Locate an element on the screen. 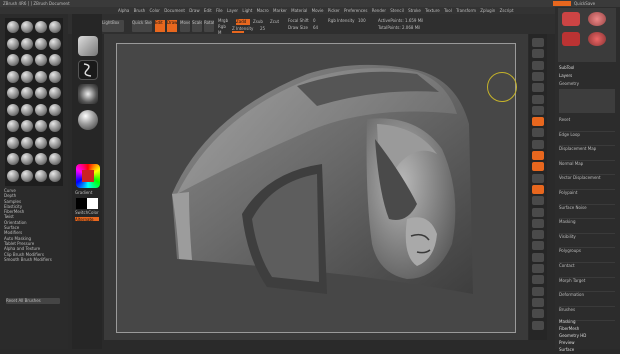 Image resolution: width=620 pixels, height=354 pixels. tool-section: Reset is located at coordinates (587, 124).